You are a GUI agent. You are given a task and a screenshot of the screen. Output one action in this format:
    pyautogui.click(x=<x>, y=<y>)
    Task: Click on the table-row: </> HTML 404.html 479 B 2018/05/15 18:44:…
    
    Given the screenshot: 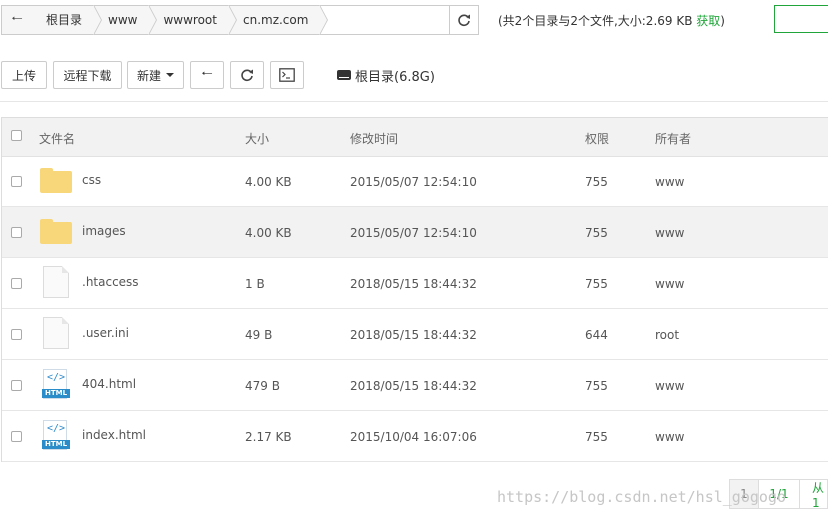 What is the action you would take?
    pyautogui.click(x=415, y=385)
    